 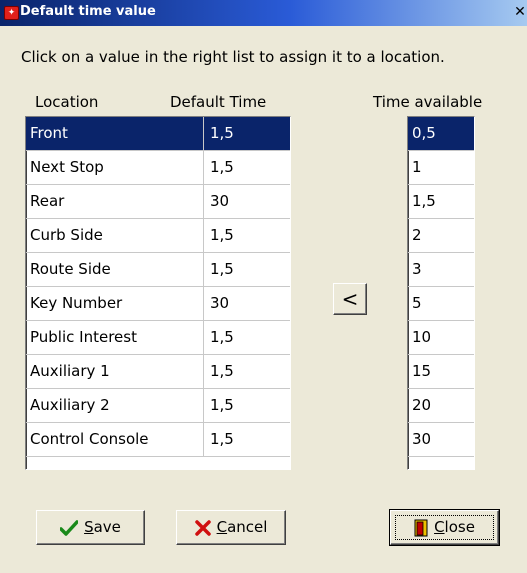 I want to click on table-row: Next Stop 1,5, so click(x=158, y=168).